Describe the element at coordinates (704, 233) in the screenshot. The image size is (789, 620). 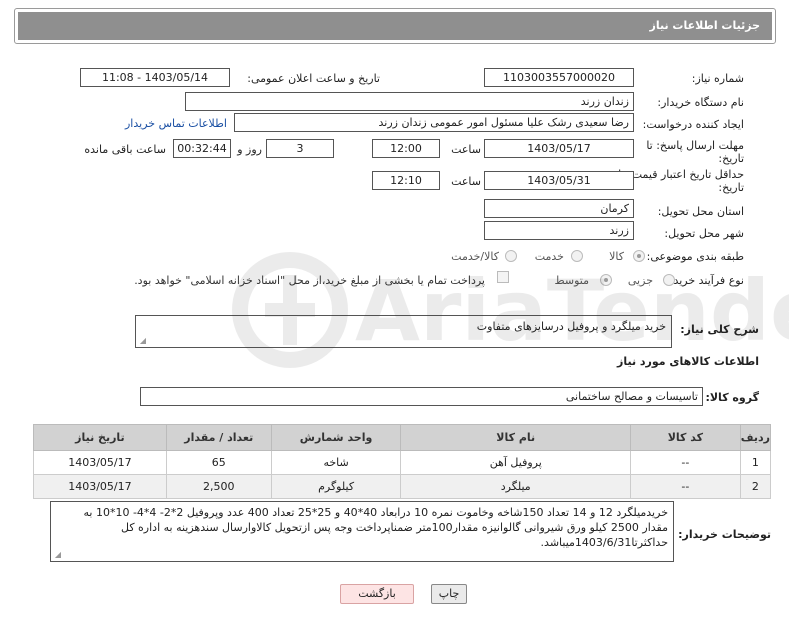
I see `city-label: شهر محل تحویل:` at that location.